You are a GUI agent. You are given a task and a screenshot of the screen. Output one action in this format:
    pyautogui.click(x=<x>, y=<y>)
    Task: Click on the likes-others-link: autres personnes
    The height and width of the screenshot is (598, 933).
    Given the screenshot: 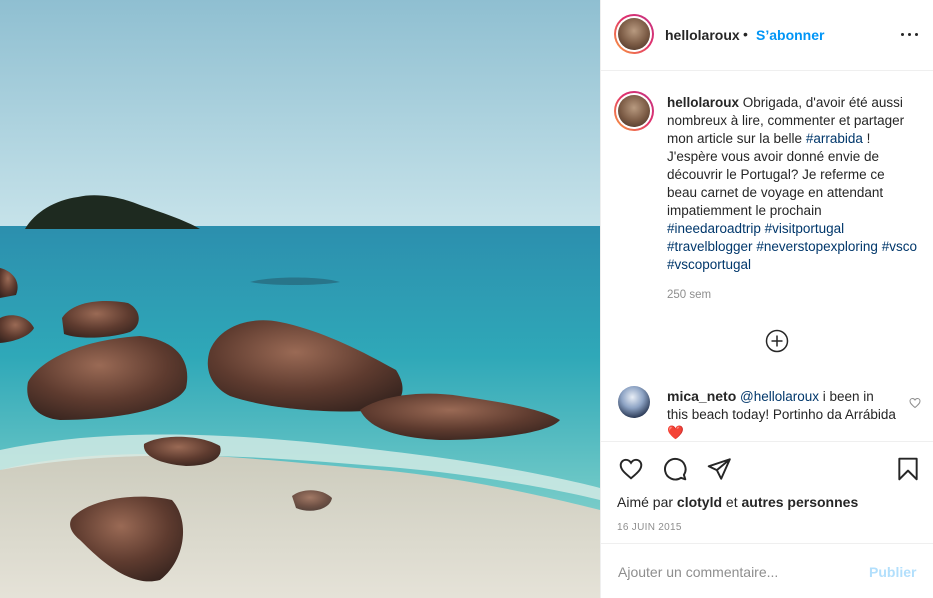 What is the action you would take?
    pyautogui.click(x=800, y=502)
    